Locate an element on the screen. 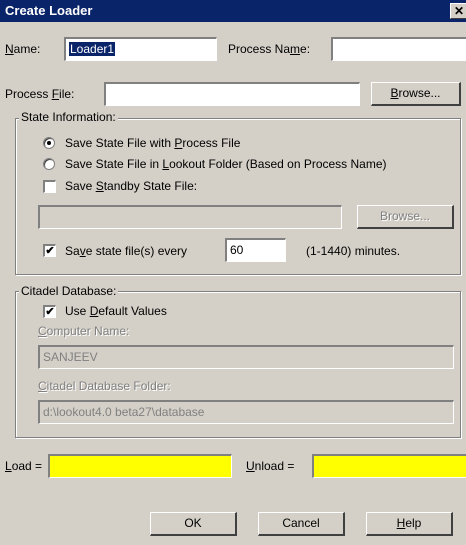 The image size is (466, 545). save-interval-field: 60 is located at coordinates (255, 250).